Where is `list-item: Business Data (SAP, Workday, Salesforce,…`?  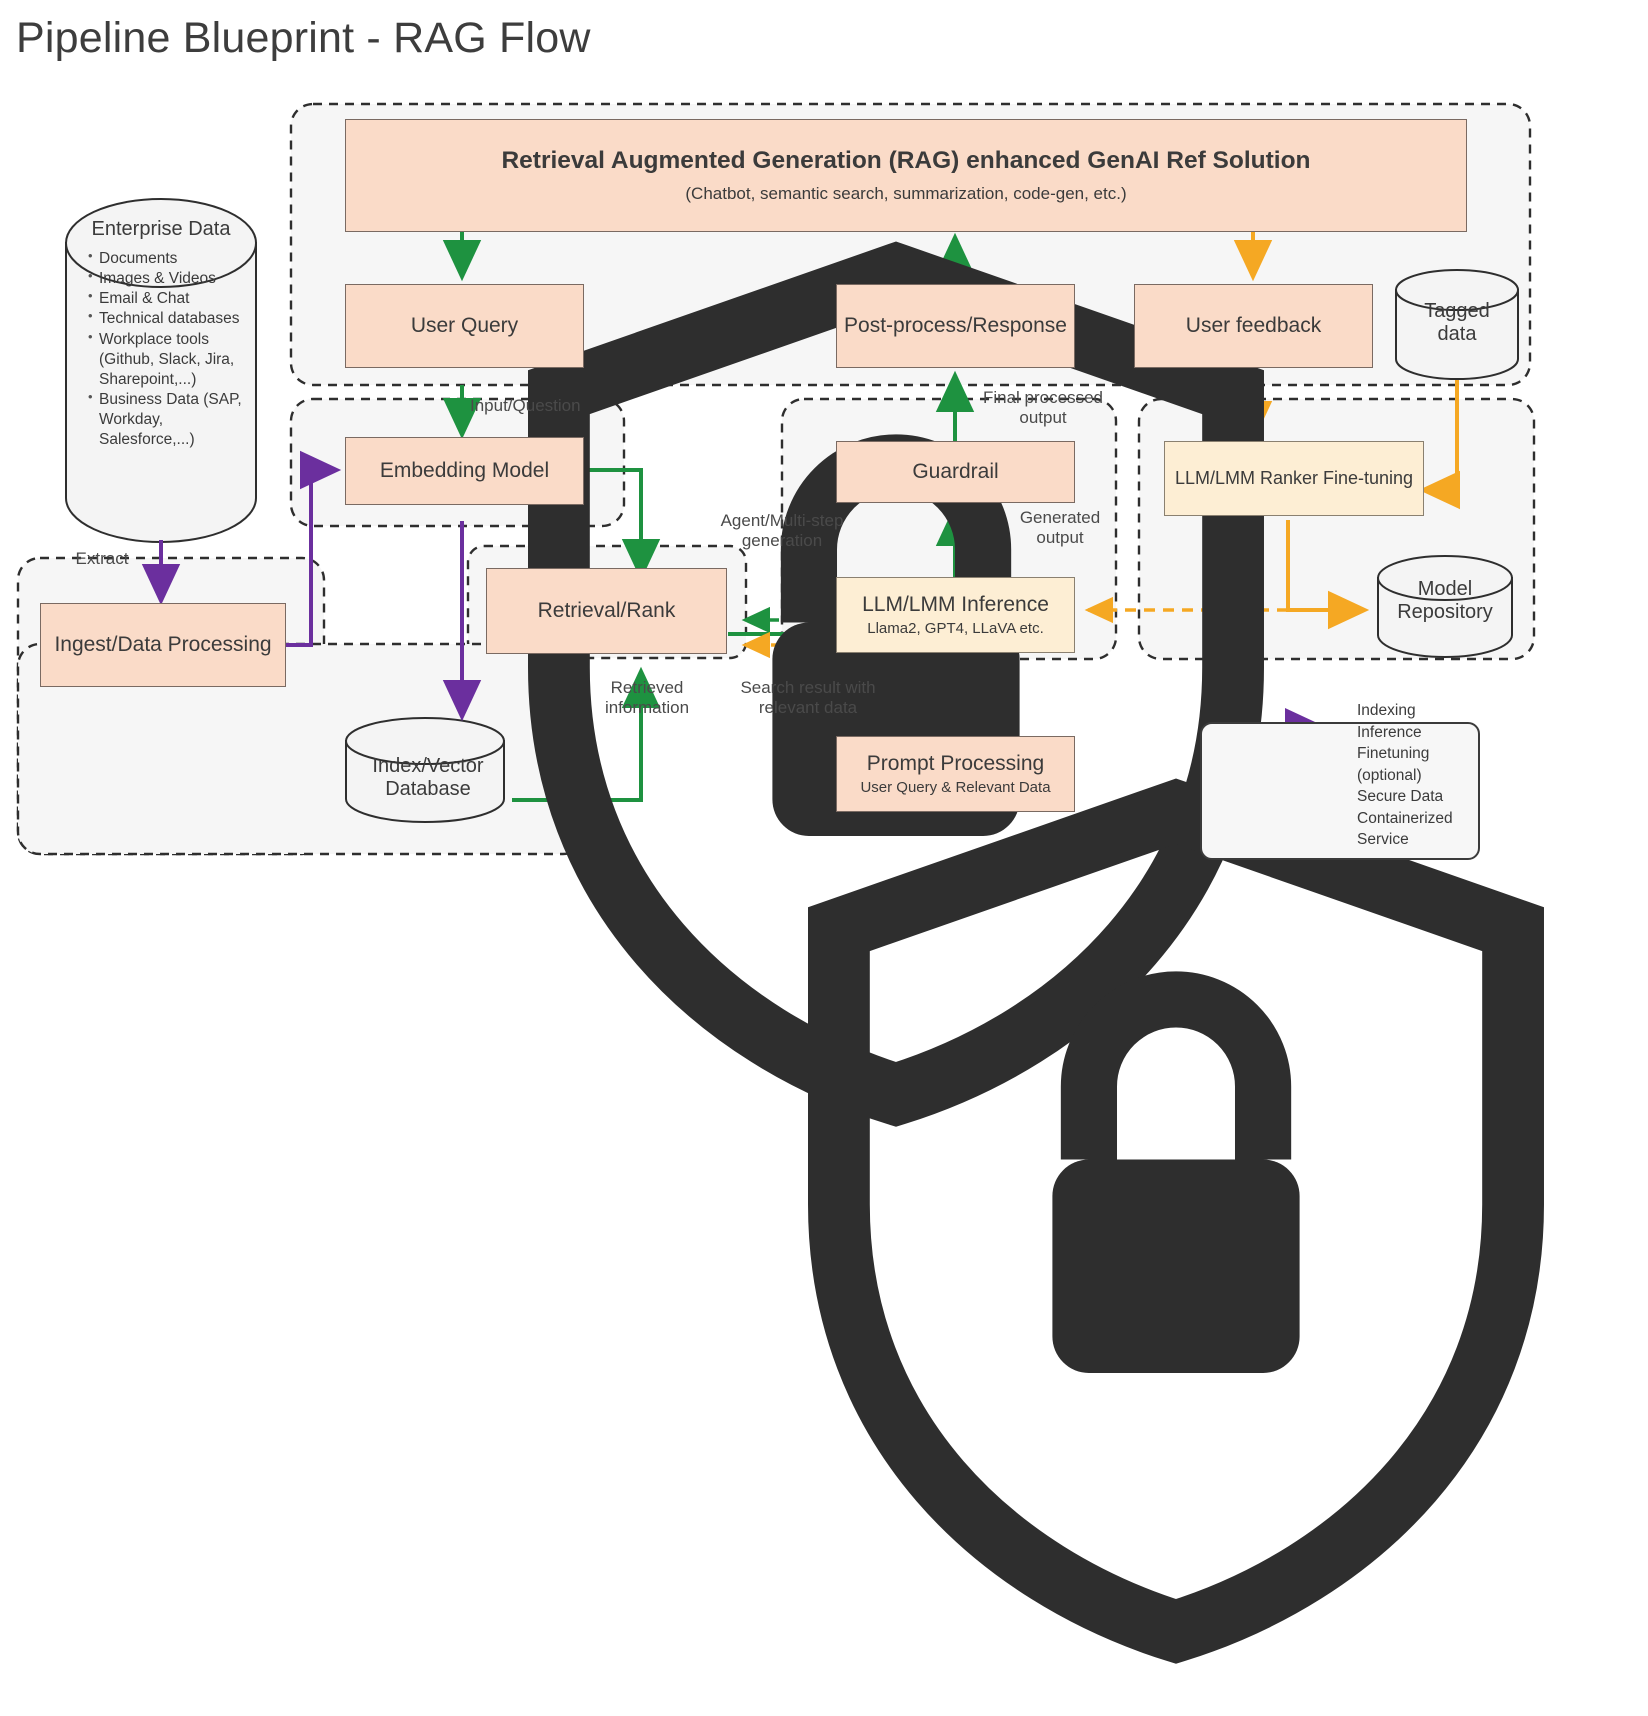
list-item: Business Data (SAP, Workday, Salesforce,… is located at coordinates (169, 419).